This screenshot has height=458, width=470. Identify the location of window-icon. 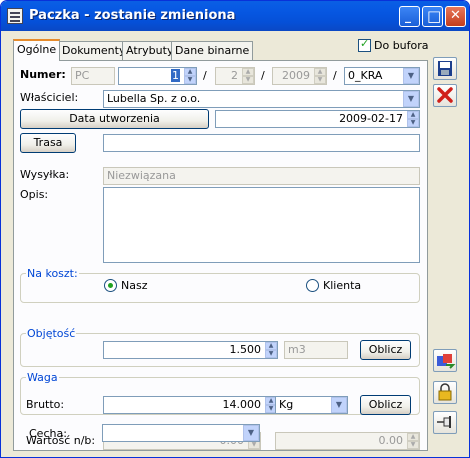
(15, 16).